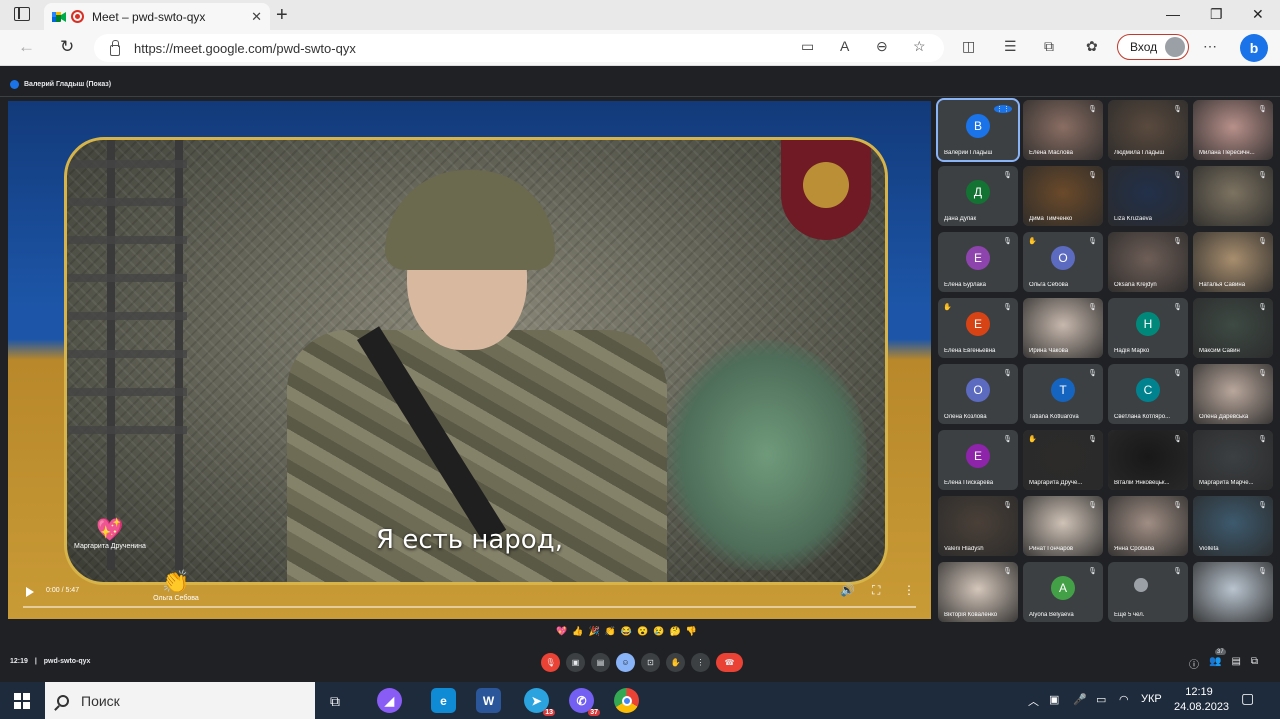 The height and width of the screenshot is (719, 1280). Describe the element at coordinates (844, 46) in the screenshot. I see `read-aloud-icon: A` at that location.